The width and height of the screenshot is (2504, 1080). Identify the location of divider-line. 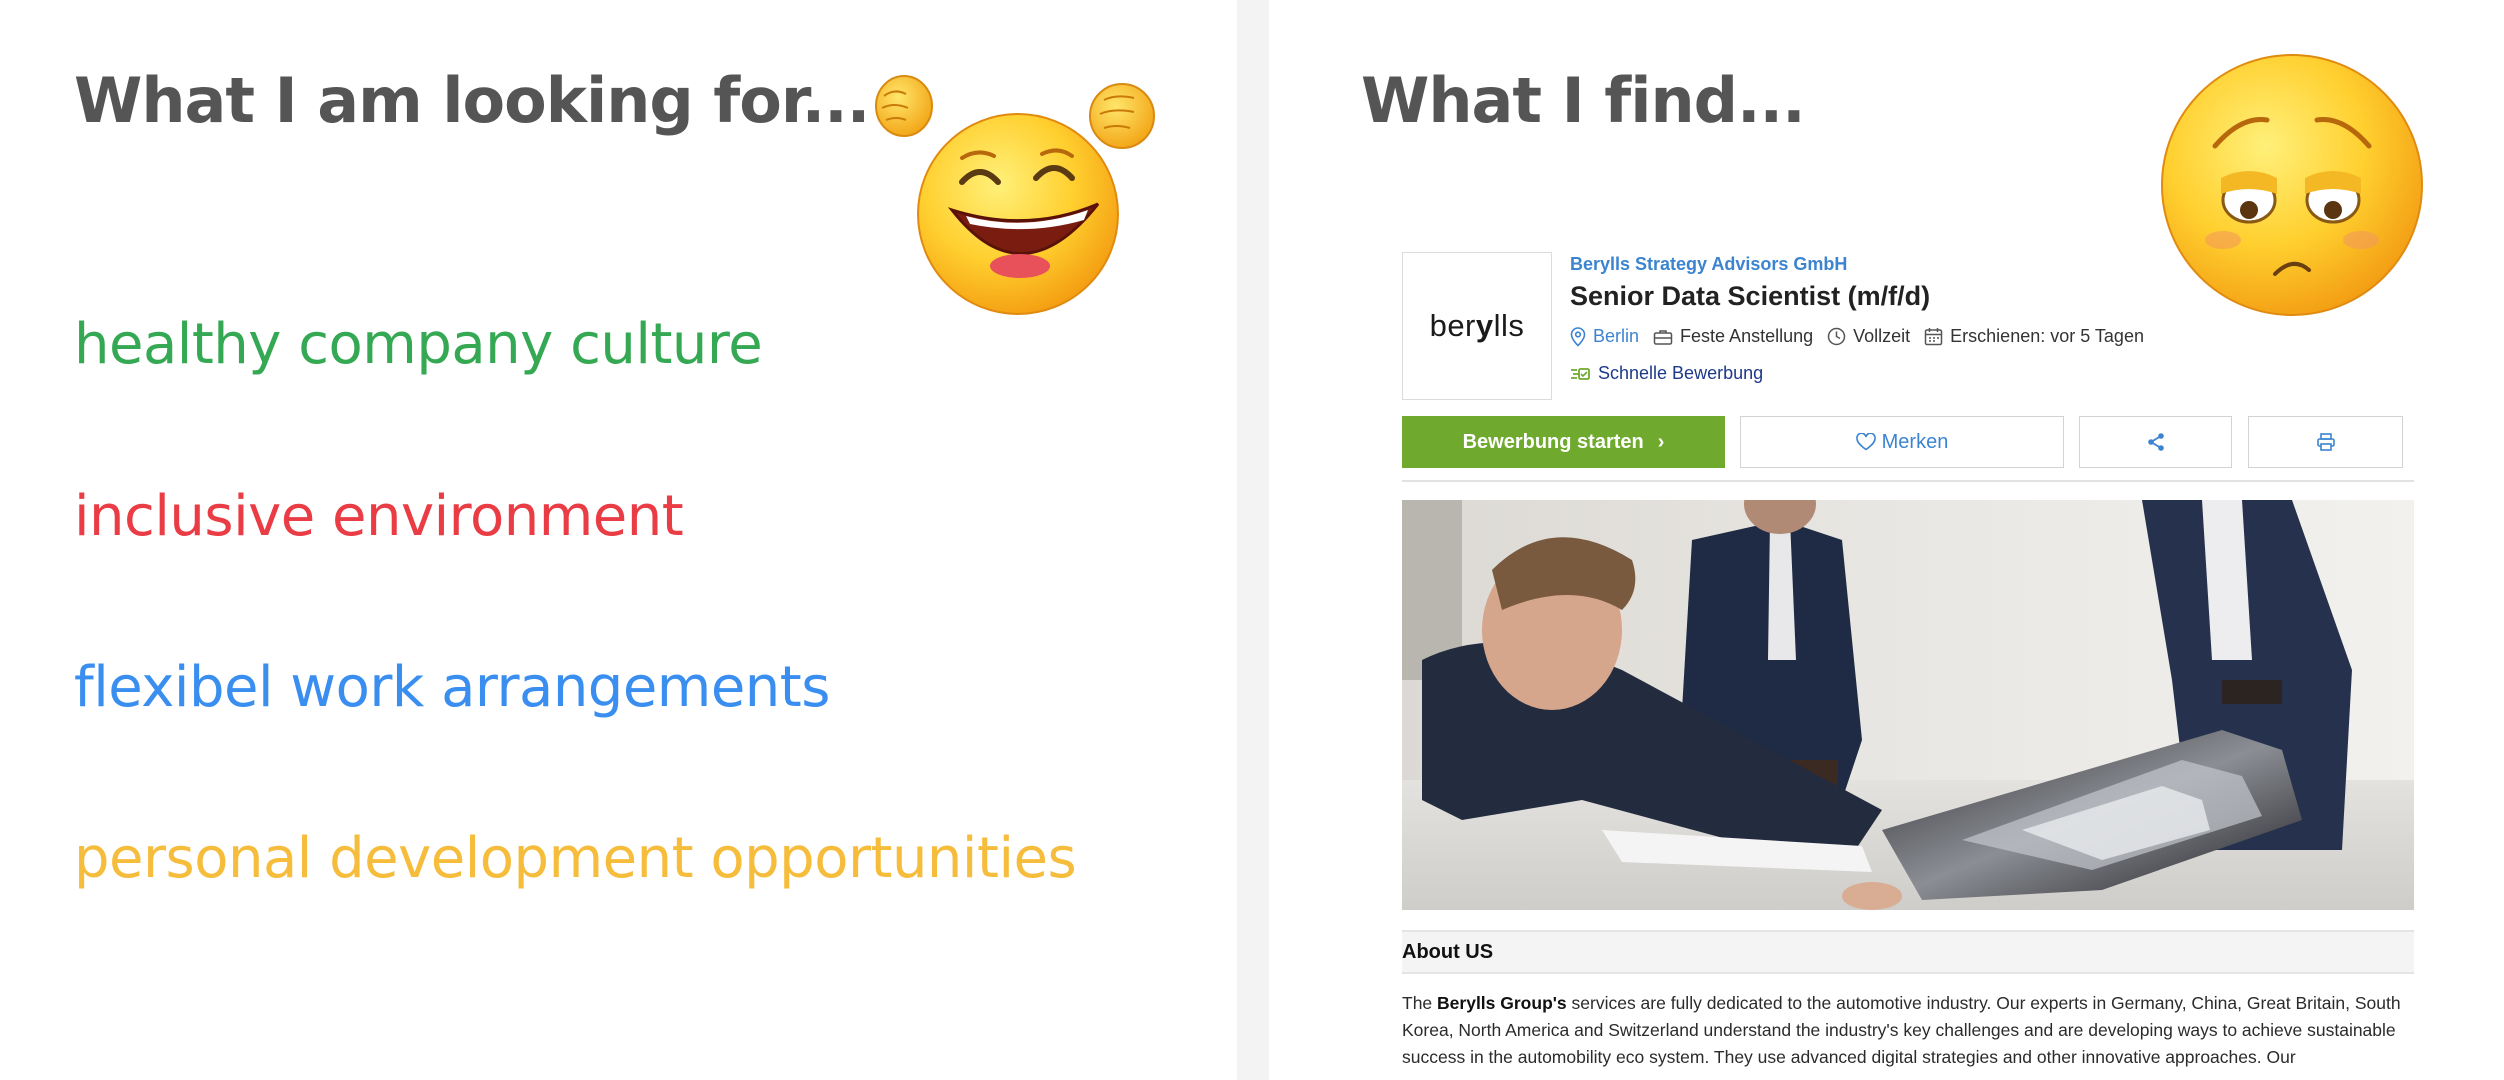
(1908, 481).